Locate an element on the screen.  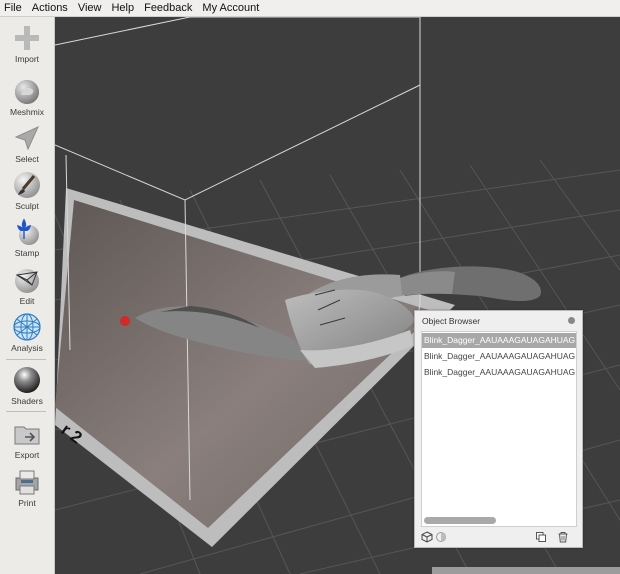
import-button: Import is located at coordinates (27, 43).